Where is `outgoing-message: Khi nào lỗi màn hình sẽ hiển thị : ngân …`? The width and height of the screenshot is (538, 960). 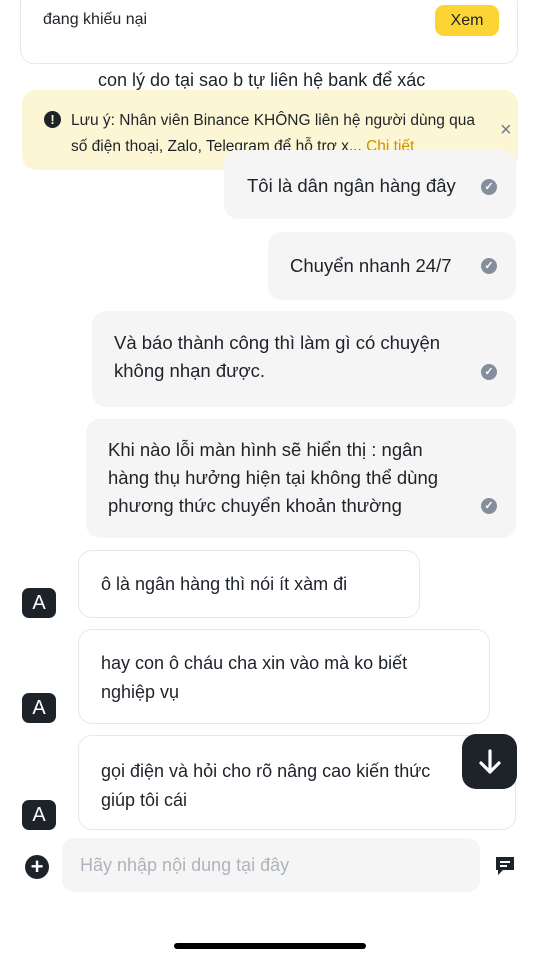 outgoing-message: Khi nào lỗi màn hình sẽ hiển thị : ngân … is located at coordinates (301, 478).